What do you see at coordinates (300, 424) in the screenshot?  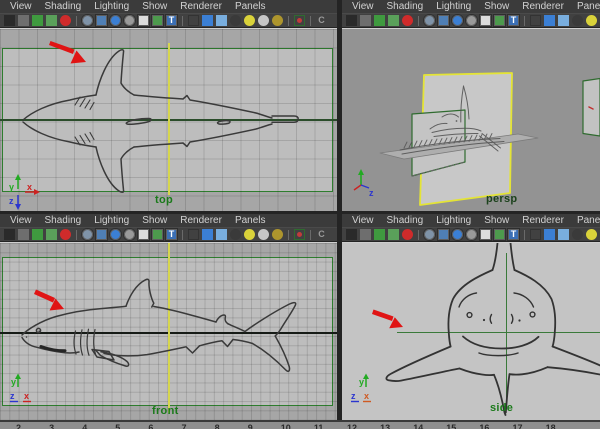 I see `time-slider: 2 3 4 5 6 7 8 9 10 11 12 13 14 15 16 17 18` at bounding box center [300, 424].